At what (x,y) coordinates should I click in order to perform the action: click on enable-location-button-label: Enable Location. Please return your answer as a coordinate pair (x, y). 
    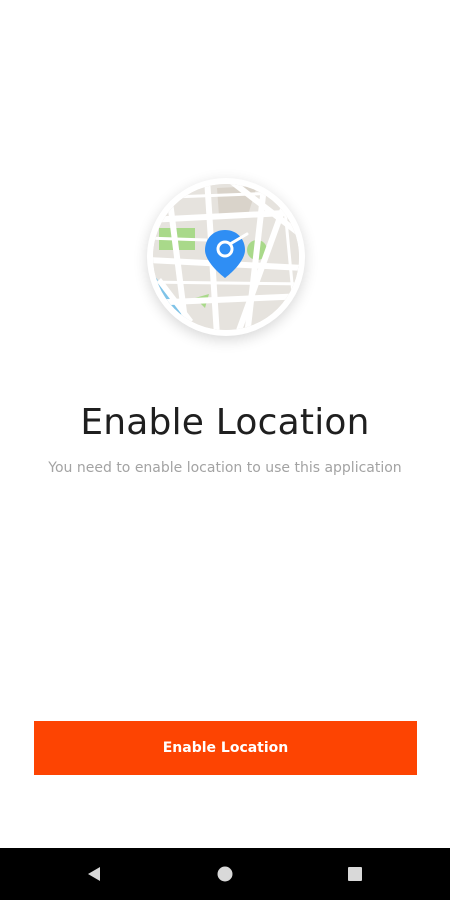
    Looking at the image, I should click on (225, 748).